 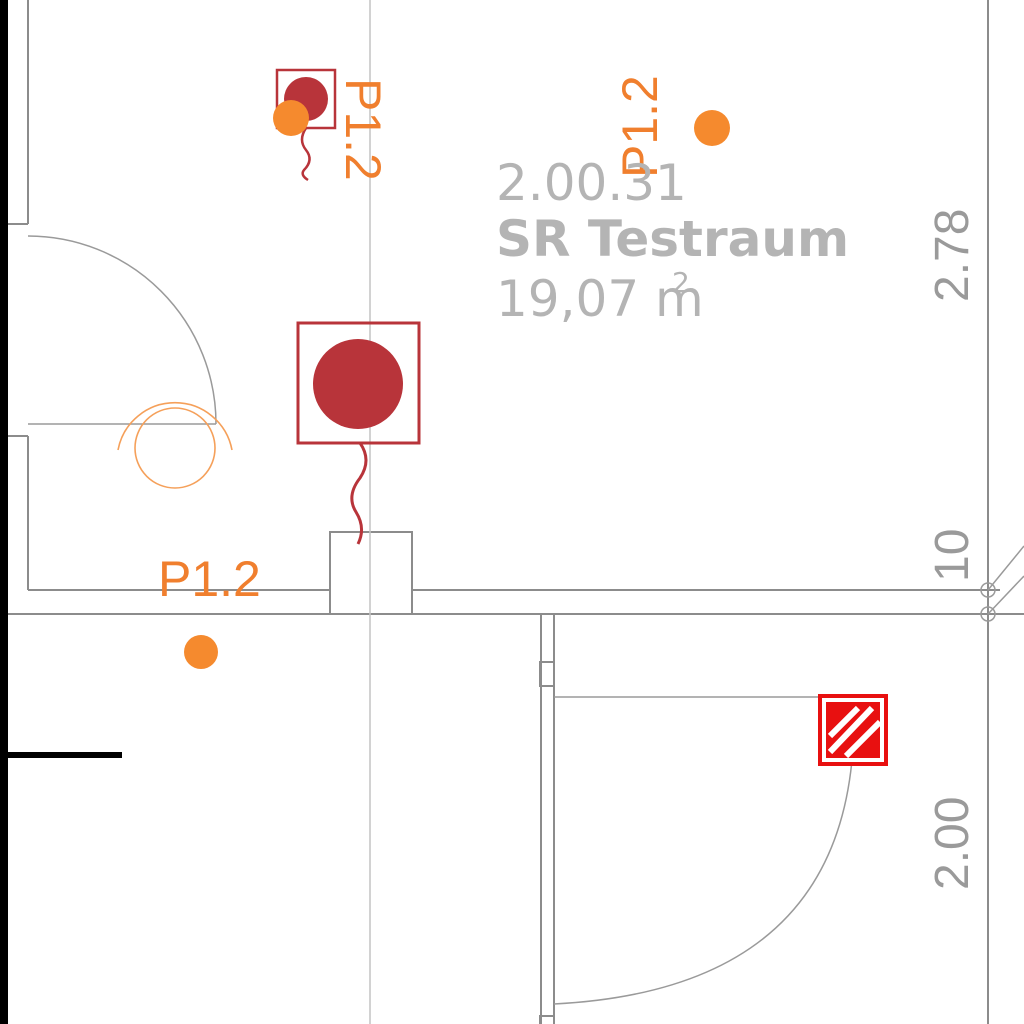 I want to click on exterior-wall-stub, so click(x=61, y=755).